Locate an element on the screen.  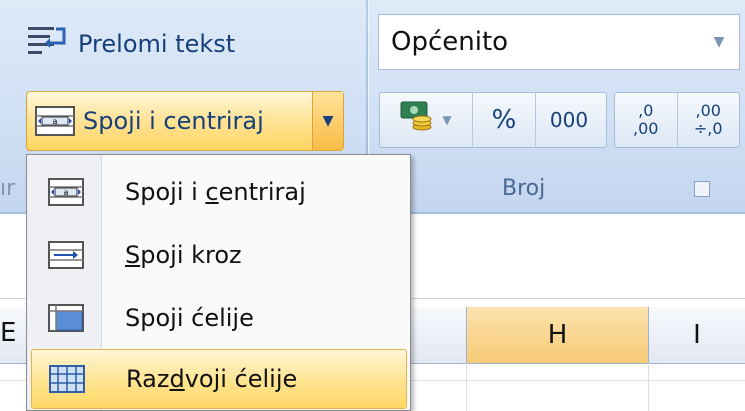
column-header-i-label: I is located at coordinates (697, 335).